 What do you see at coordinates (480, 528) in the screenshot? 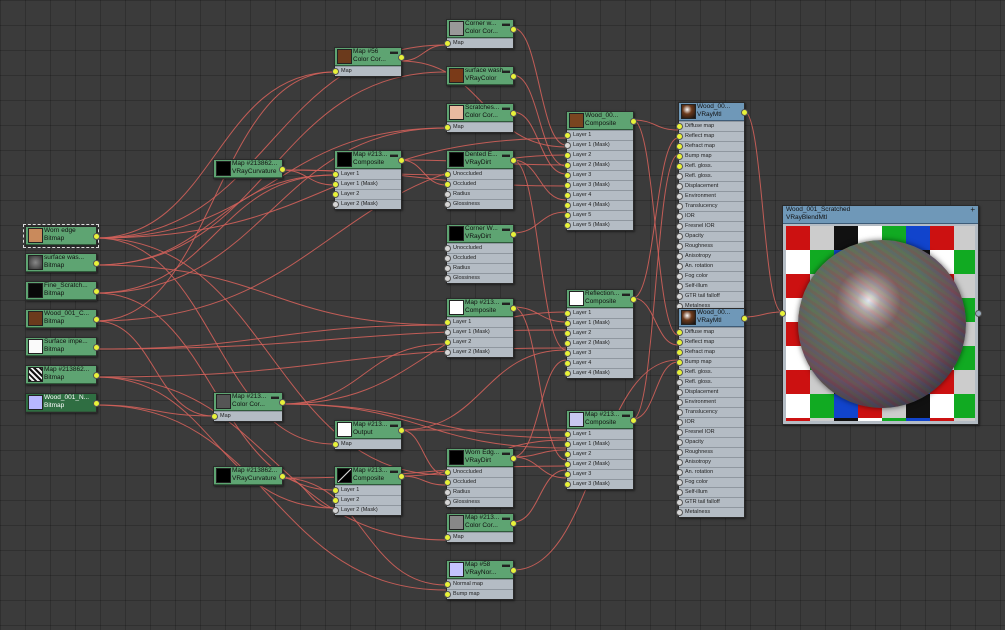
I see `color-correct-lower-node: Map #213... Color Cor... ▬ Map` at bounding box center [480, 528].